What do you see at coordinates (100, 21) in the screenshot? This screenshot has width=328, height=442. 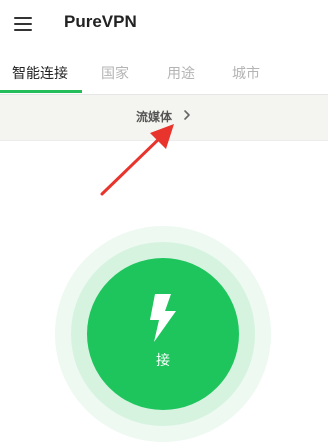 I see `app-title: PureVPN` at bounding box center [100, 21].